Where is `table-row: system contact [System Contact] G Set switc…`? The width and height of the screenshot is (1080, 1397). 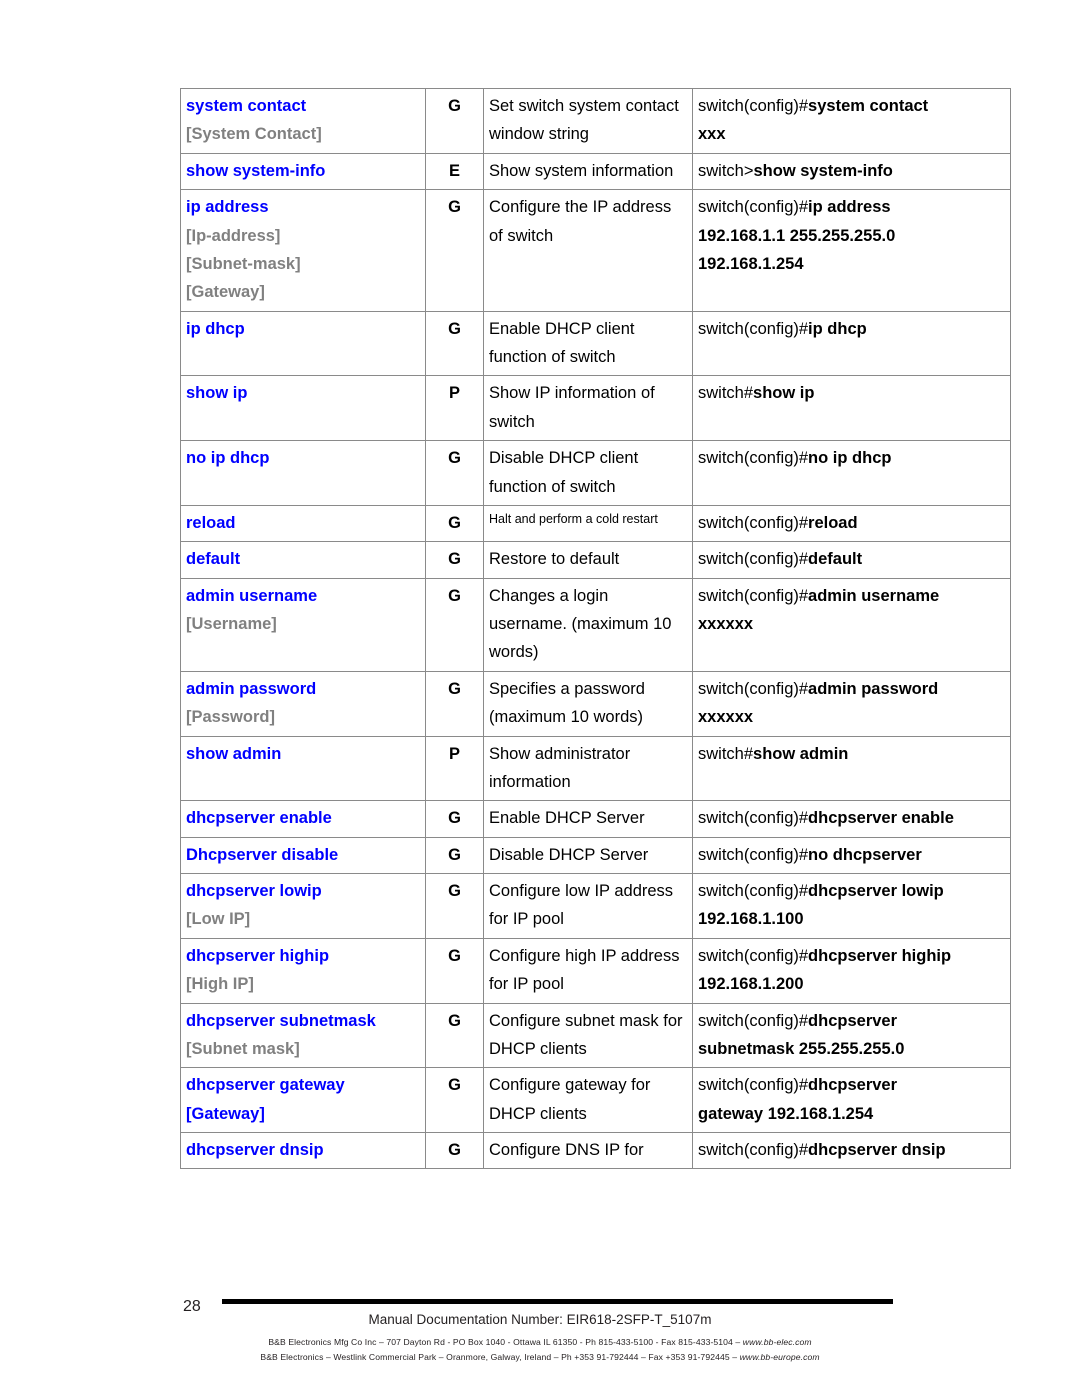 table-row: system contact [System Contact] G Set switc… is located at coordinates (595, 121).